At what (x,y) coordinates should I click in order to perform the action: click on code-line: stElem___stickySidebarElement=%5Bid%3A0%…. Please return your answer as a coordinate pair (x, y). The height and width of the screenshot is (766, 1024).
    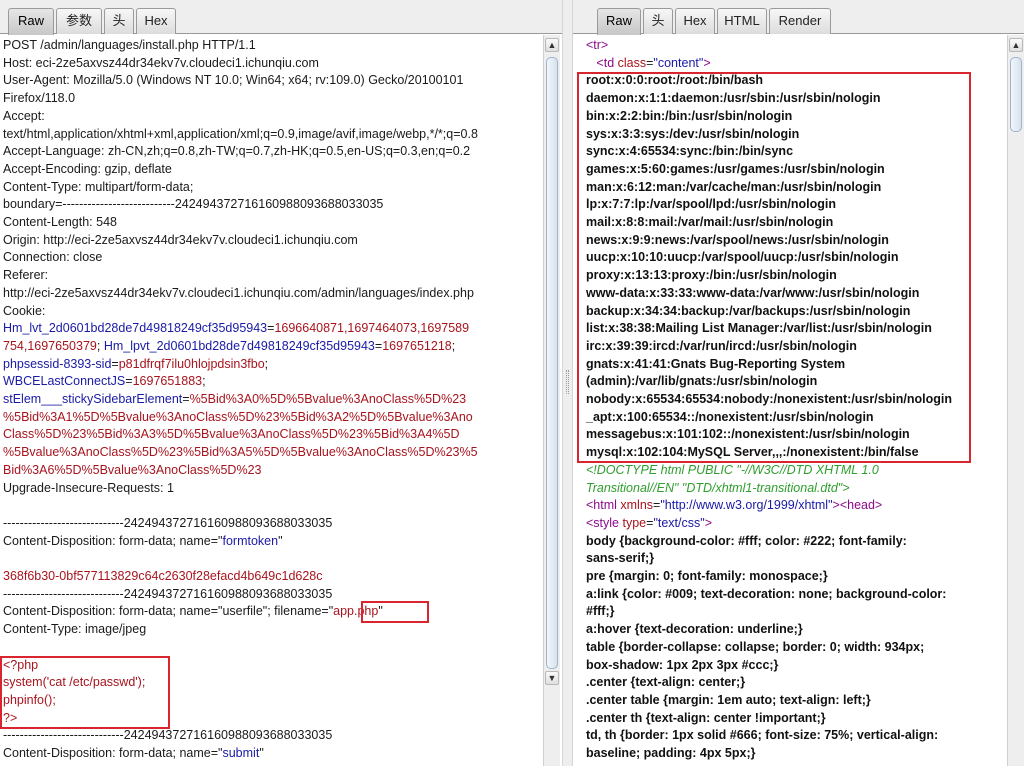
    Looking at the image, I should click on (234, 400).